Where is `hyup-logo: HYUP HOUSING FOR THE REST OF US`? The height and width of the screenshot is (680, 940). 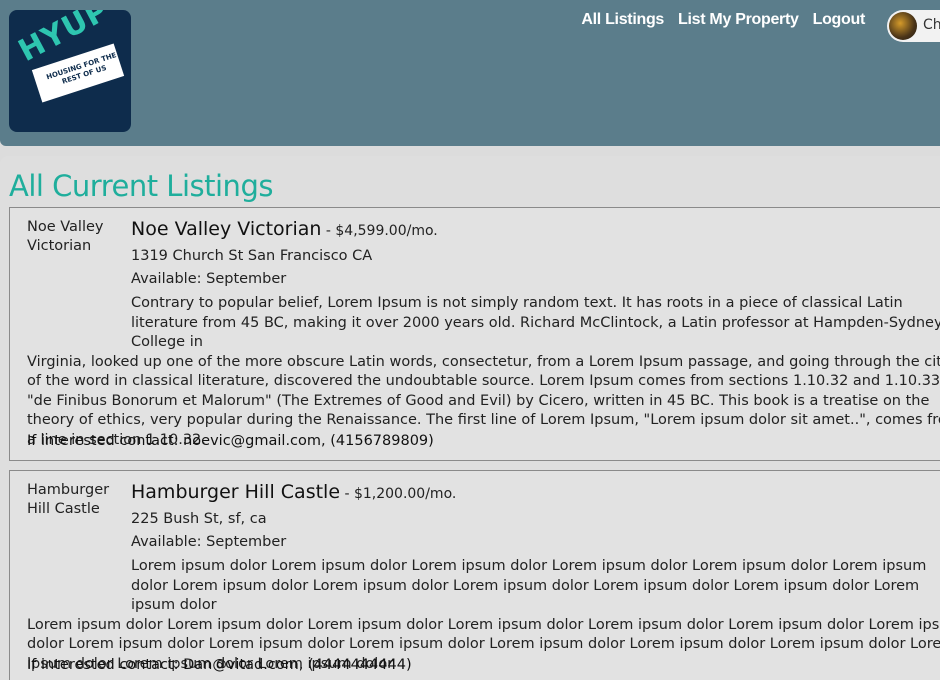
hyup-logo: HYUP HOUSING FOR THE REST OF US is located at coordinates (70, 71).